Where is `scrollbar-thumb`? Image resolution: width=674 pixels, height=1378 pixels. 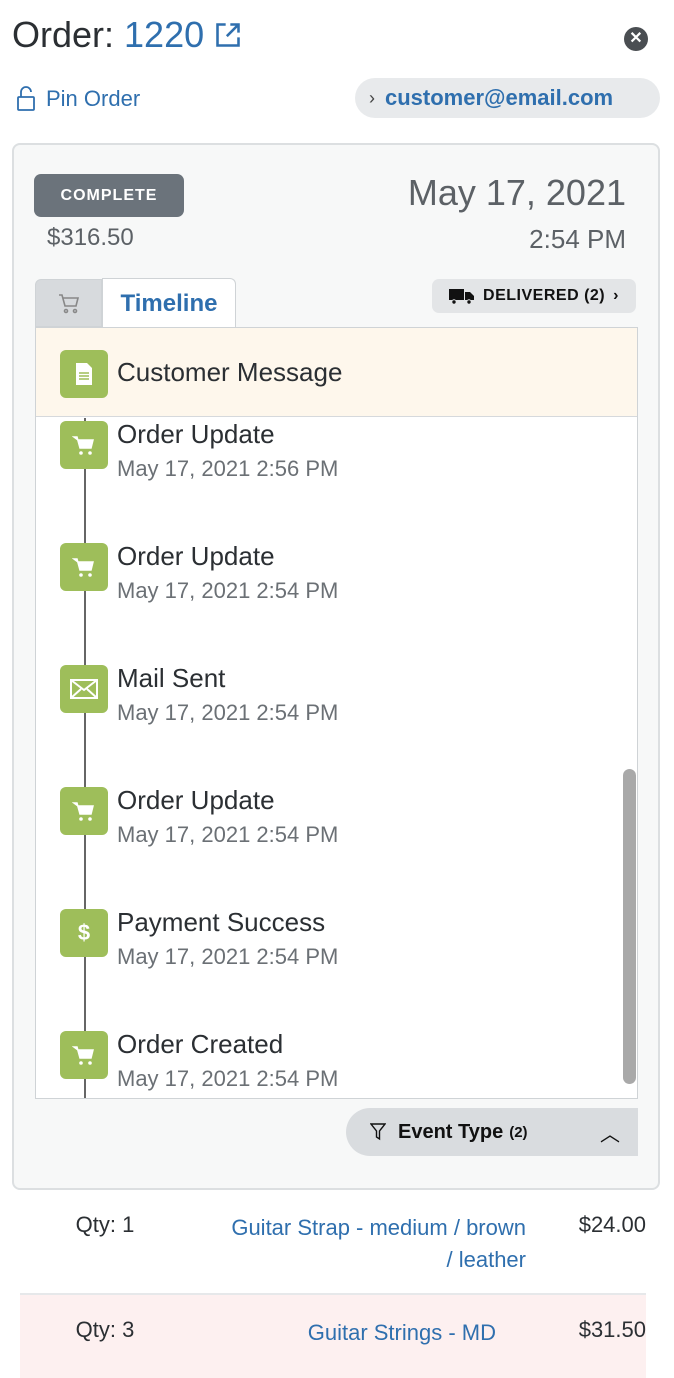 scrollbar-thumb is located at coordinates (629, 926).